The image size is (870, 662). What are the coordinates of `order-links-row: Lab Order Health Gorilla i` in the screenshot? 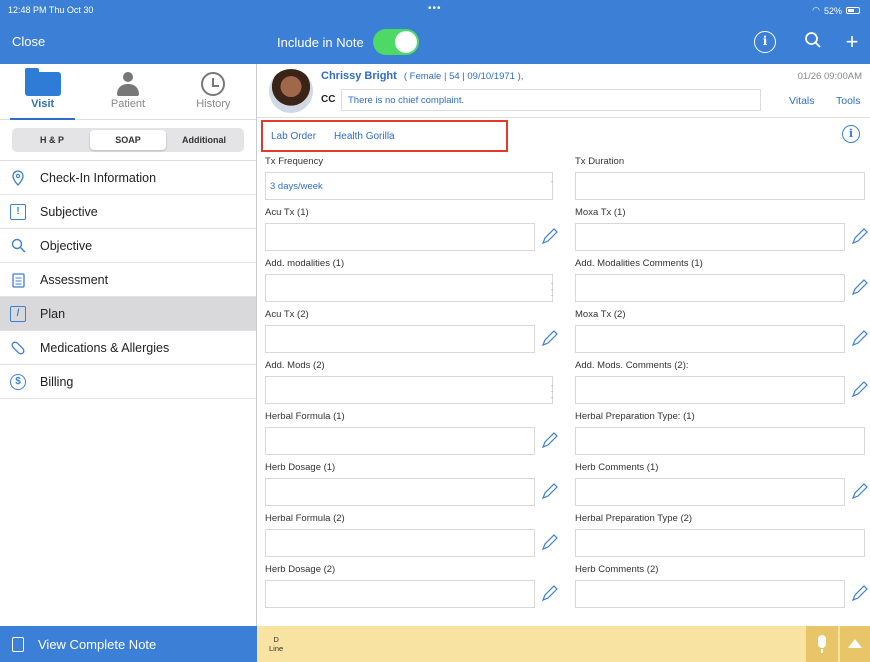 It's located at (563, 136).